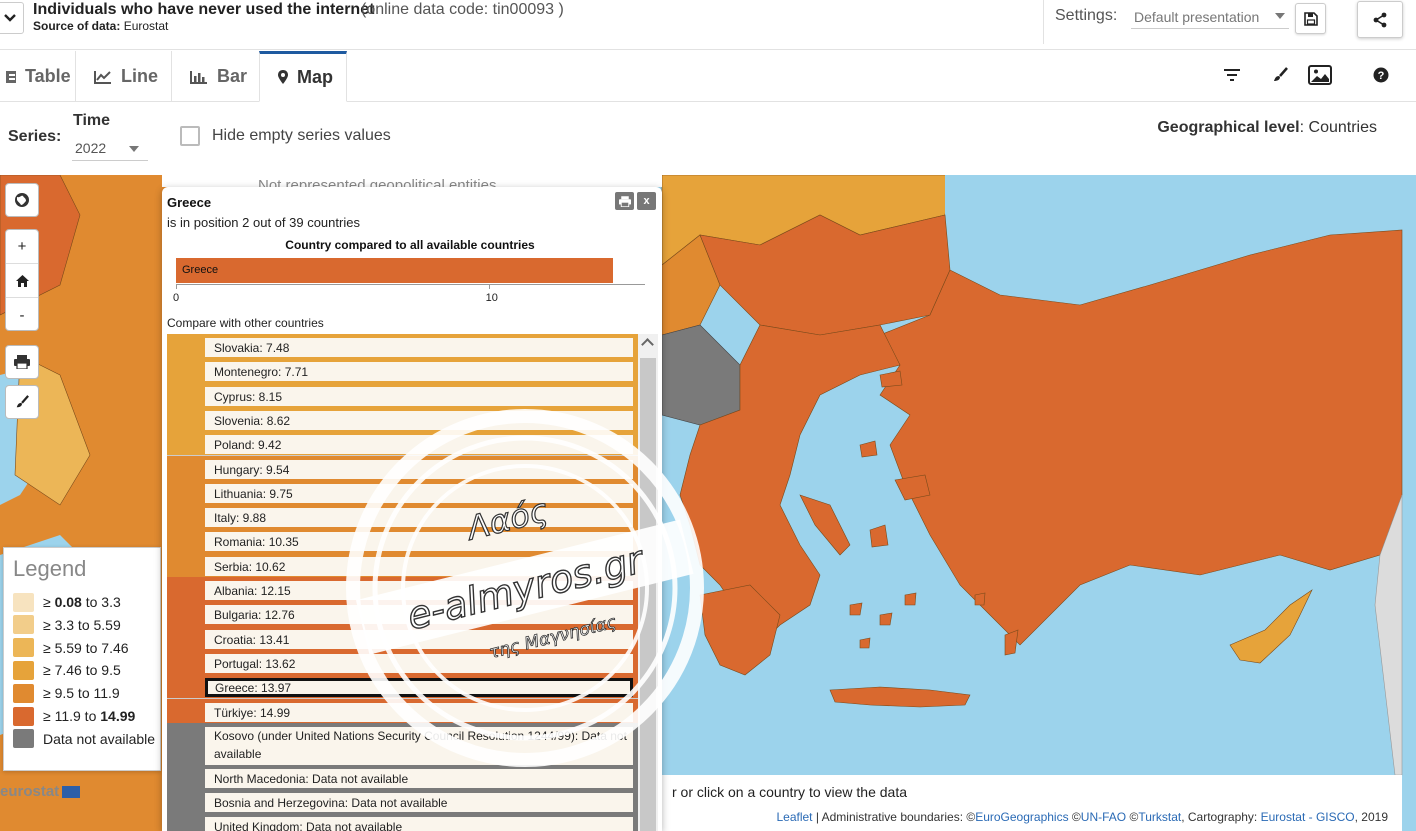  I want to click on view-tabs: Table Line Bar Map ?, so click(708, 76).